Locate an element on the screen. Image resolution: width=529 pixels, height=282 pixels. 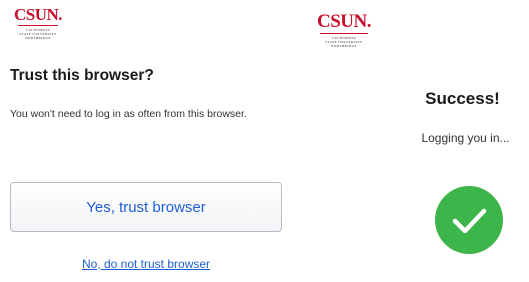
yes-trust-browser-button: Yes, trust browser is located at coordinates (146, 207).